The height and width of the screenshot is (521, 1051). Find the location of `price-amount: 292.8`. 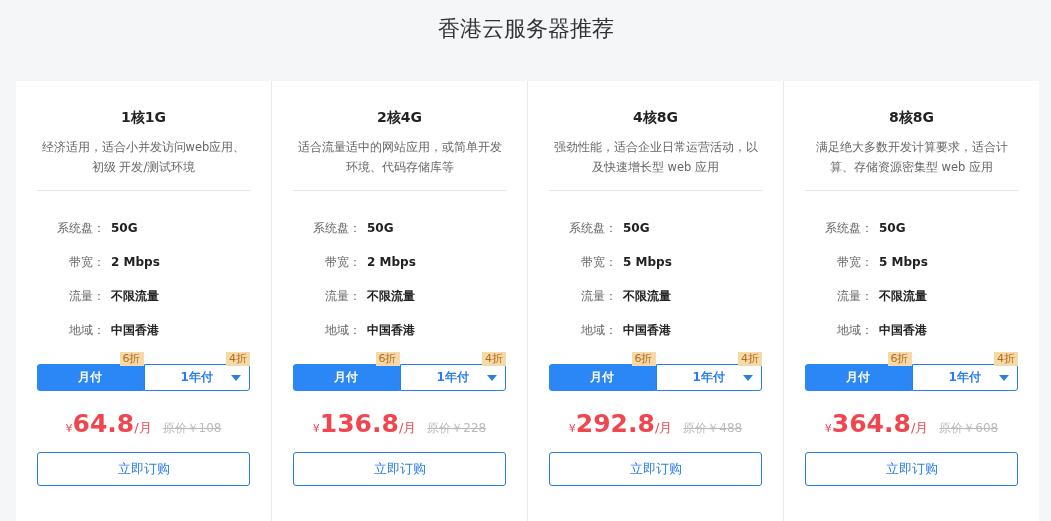

price-amount: 292.8 is located at coordinates (615, 423).